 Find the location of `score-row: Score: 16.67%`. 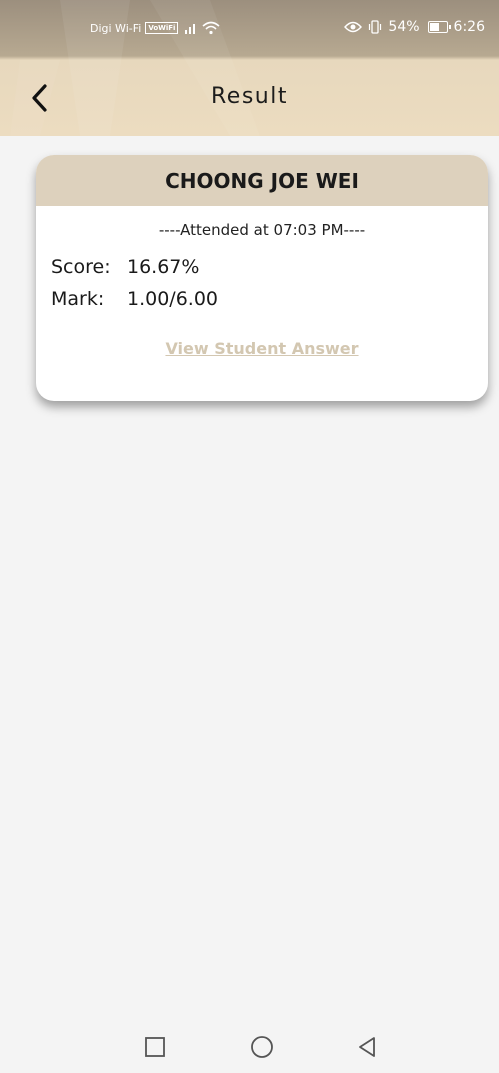

score-row: Score: 16.67% is located at coordinates (125, 267).